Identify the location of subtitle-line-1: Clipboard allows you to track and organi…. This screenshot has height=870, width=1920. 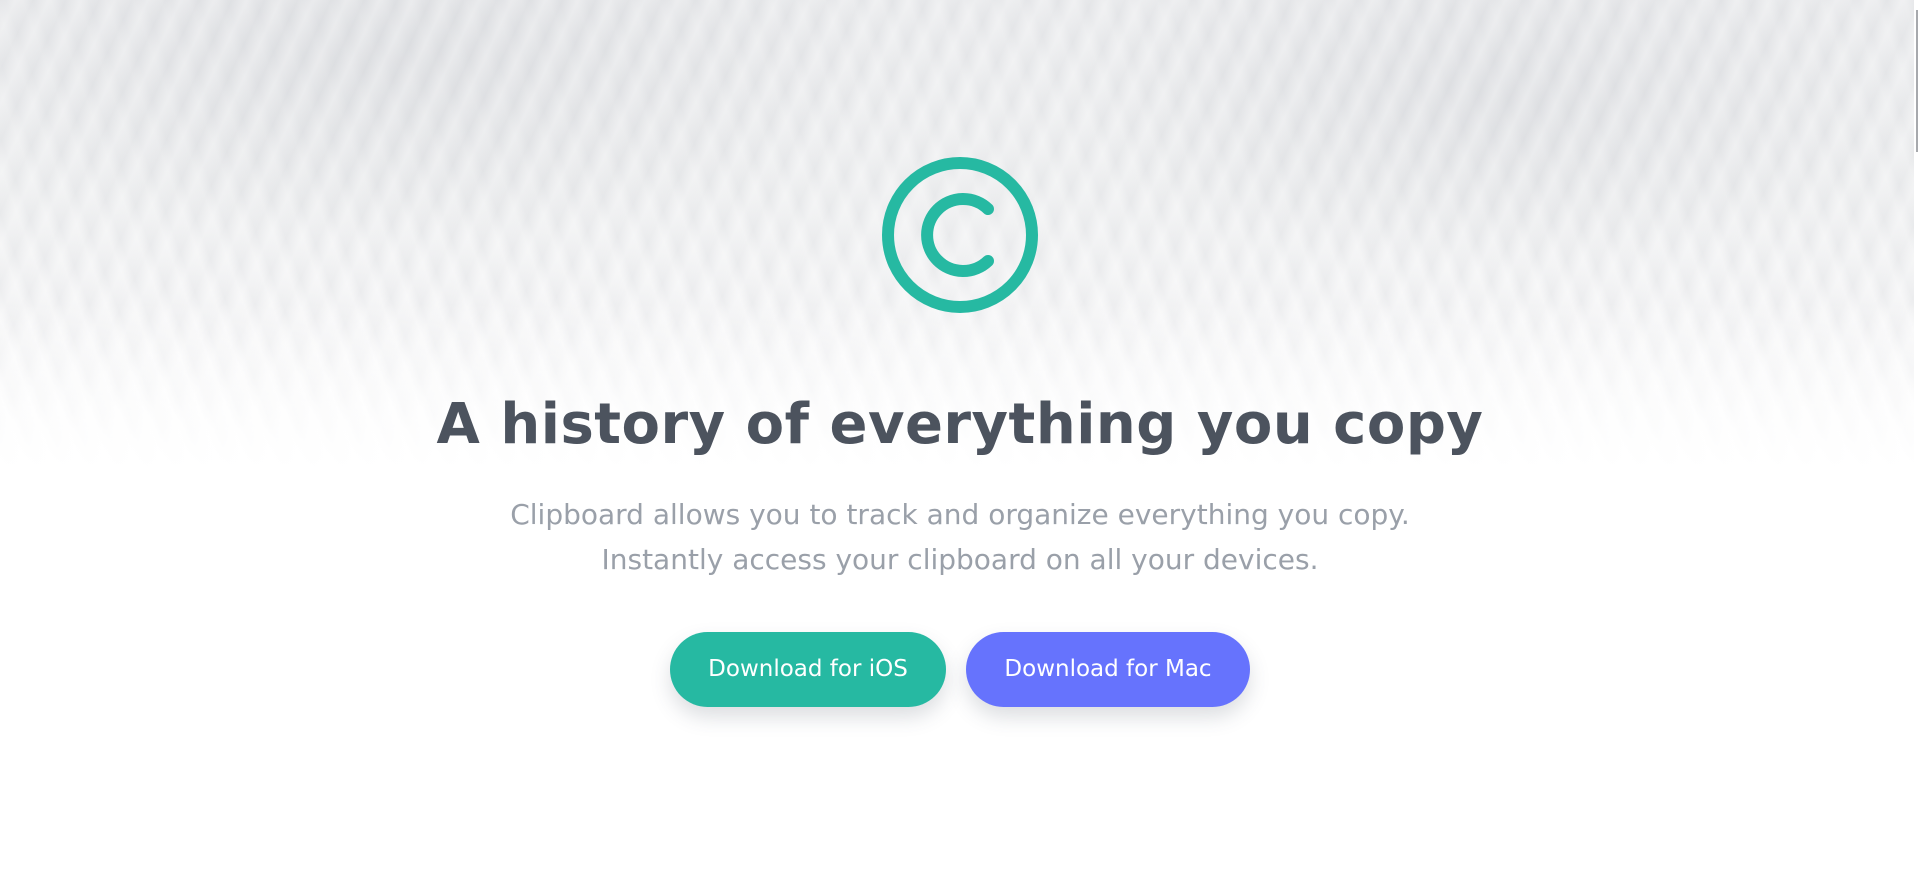
(960, 514).